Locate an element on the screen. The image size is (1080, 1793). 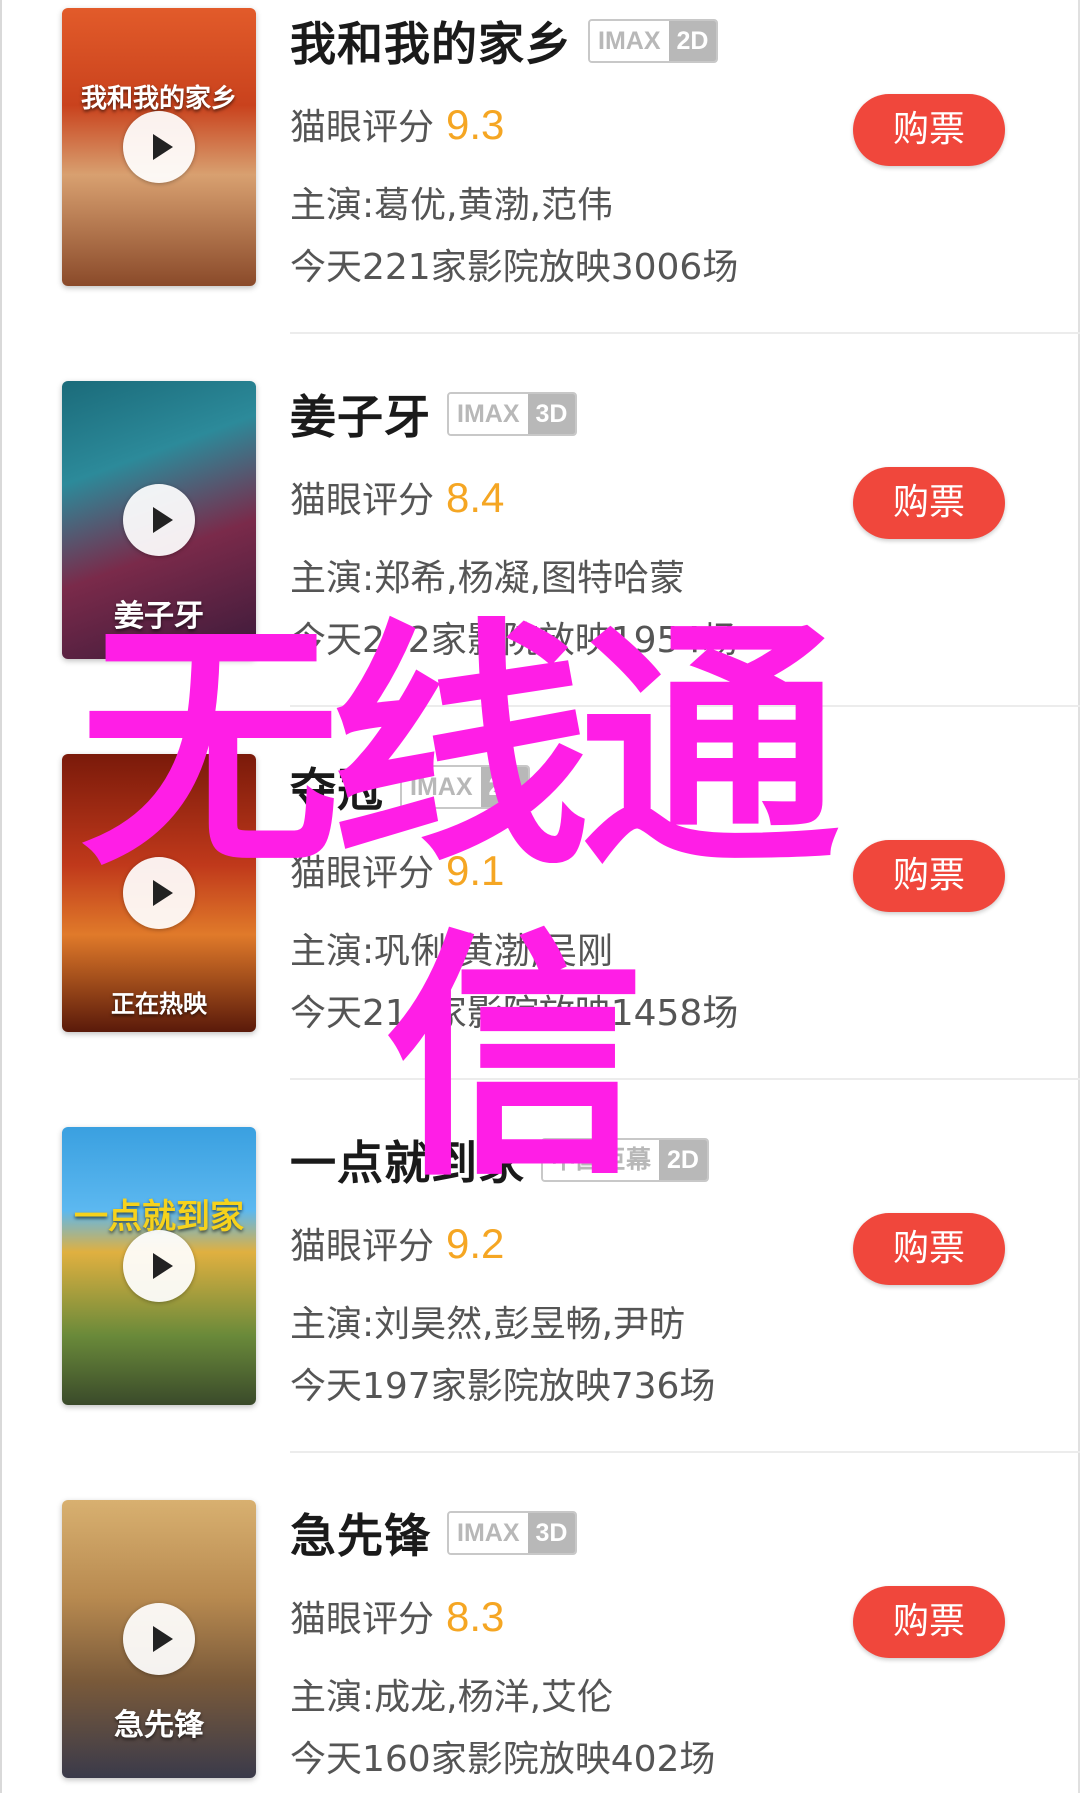
rating-row: 猫眼评分 8.3 is located at coordinates (397, 1616).